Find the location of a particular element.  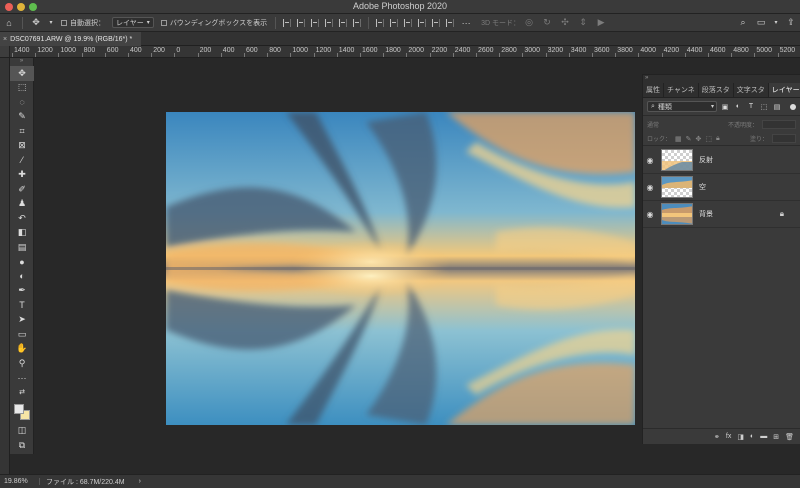

new-group-icon: ▬ is located at coordinates (763, 436).